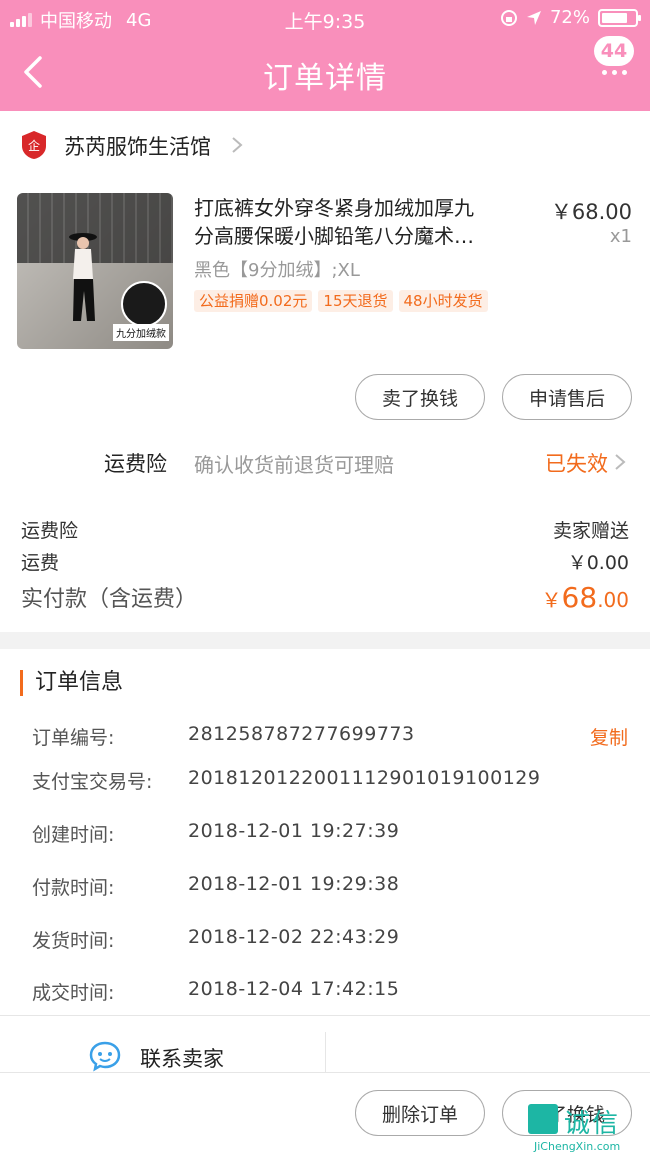 The height and width of the screenshot is (1156, 650). I want to click on watermark: 诚信 JiChengXin.com, so click(587, 1129).